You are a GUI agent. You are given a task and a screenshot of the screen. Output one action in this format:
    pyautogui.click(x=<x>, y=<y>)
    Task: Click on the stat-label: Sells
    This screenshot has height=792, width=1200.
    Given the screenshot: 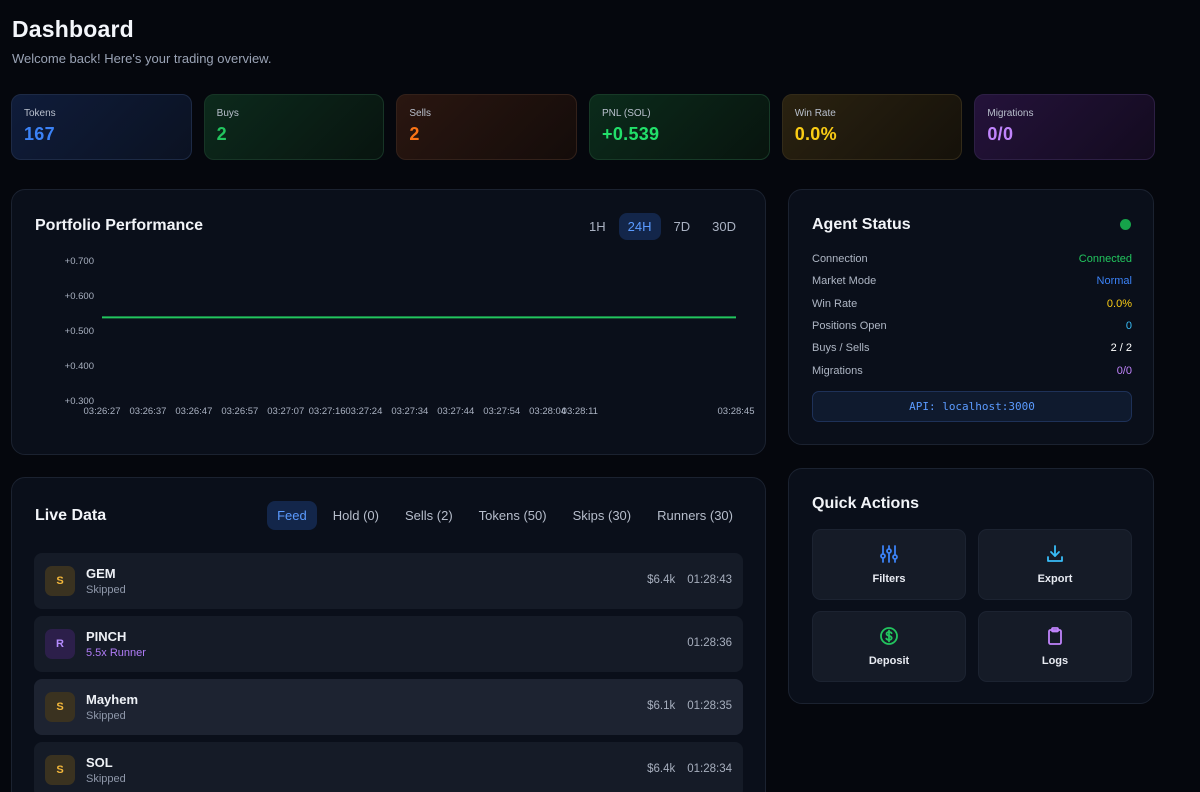 What is the action you would take?
    pyautogui.click(x=420, y=113)
    